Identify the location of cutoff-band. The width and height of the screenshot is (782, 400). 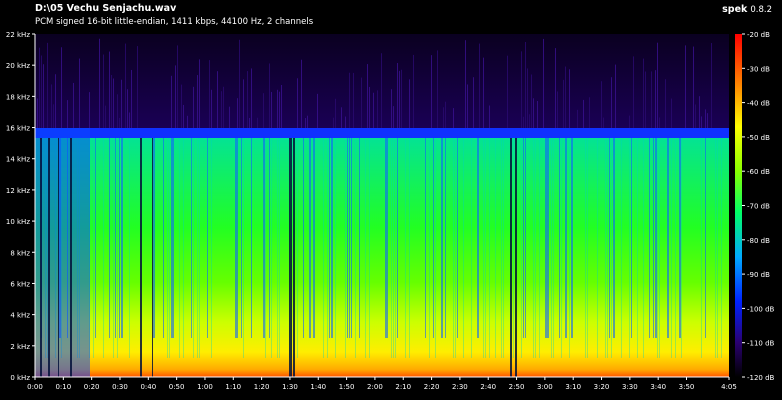
(382, 133).